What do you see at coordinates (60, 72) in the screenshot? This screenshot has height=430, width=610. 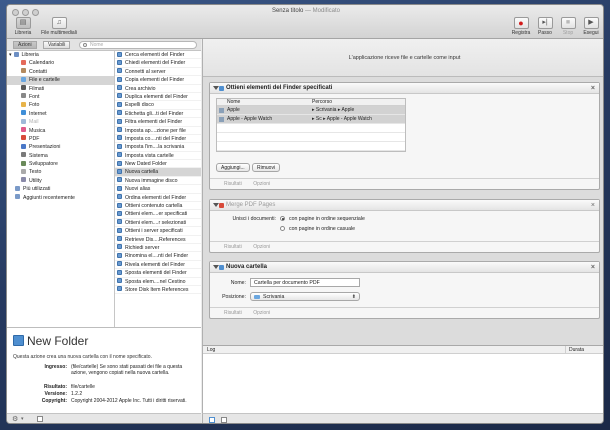 I see `category-item: Contatti` at bounding box center [60, 72].